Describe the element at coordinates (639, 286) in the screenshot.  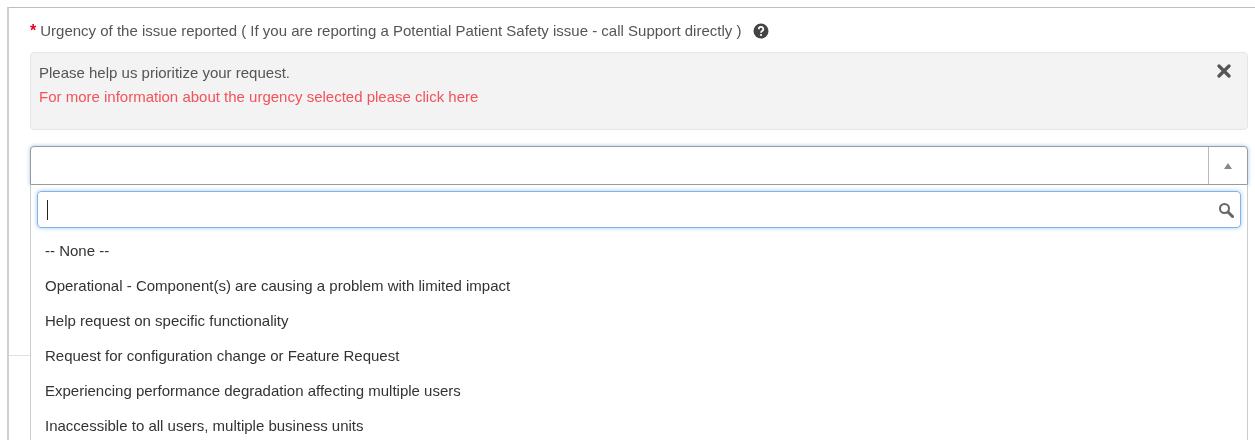
I see `option-item: Operational - Component(s) are causing a problem with limited impact` at that location.